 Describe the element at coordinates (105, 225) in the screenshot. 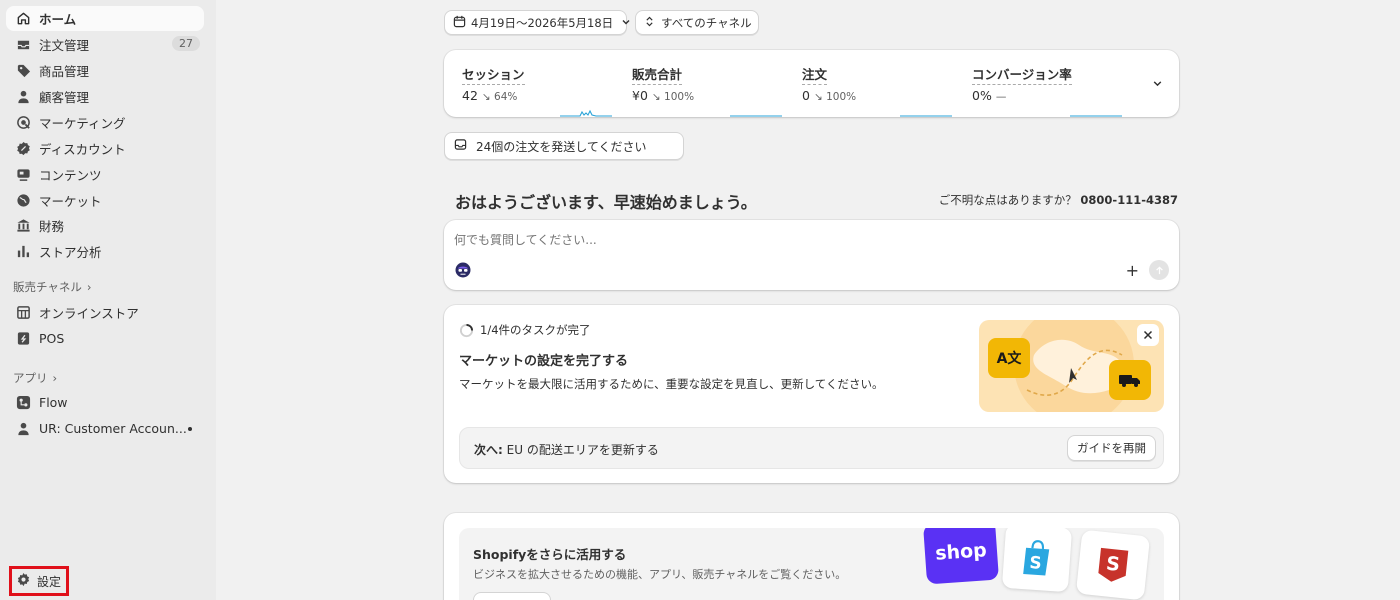

I see `sidebar-item-finance: 財務` at that location.